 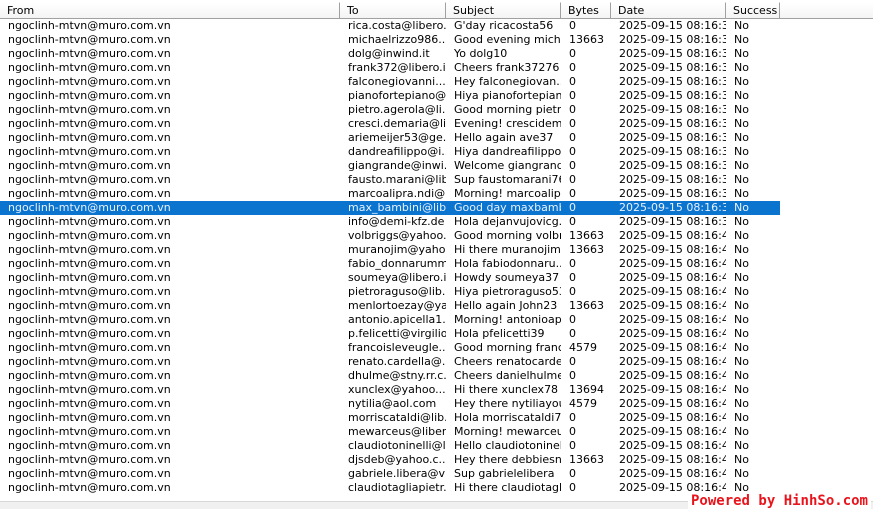 I want to click on column-header-subject: Subject, so click(x=503, y=10).